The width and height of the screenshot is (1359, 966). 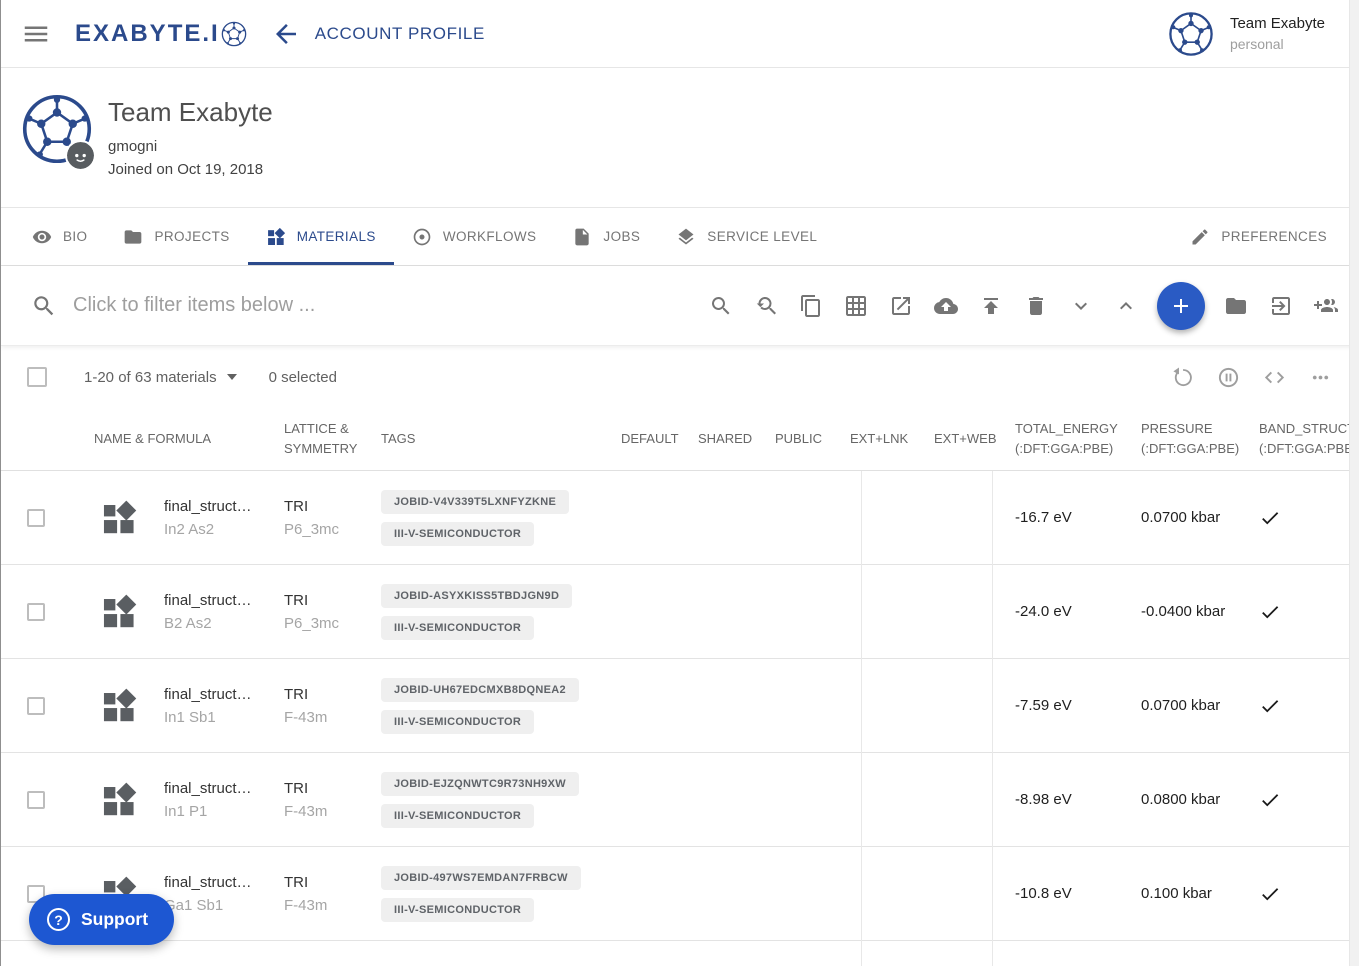 I want to click on toolbar-actions, so click(x=1023, y=305).